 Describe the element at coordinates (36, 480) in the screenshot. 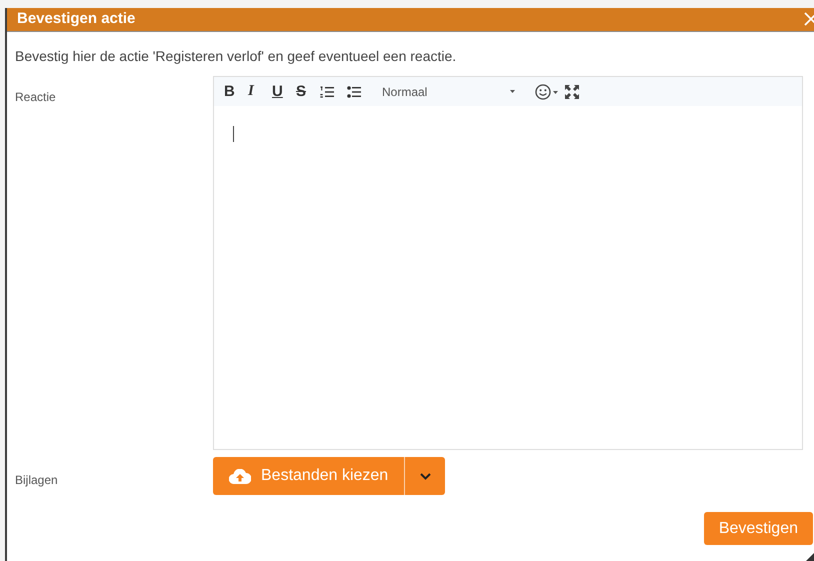

I see `field-label: Bijlagen` at that location.